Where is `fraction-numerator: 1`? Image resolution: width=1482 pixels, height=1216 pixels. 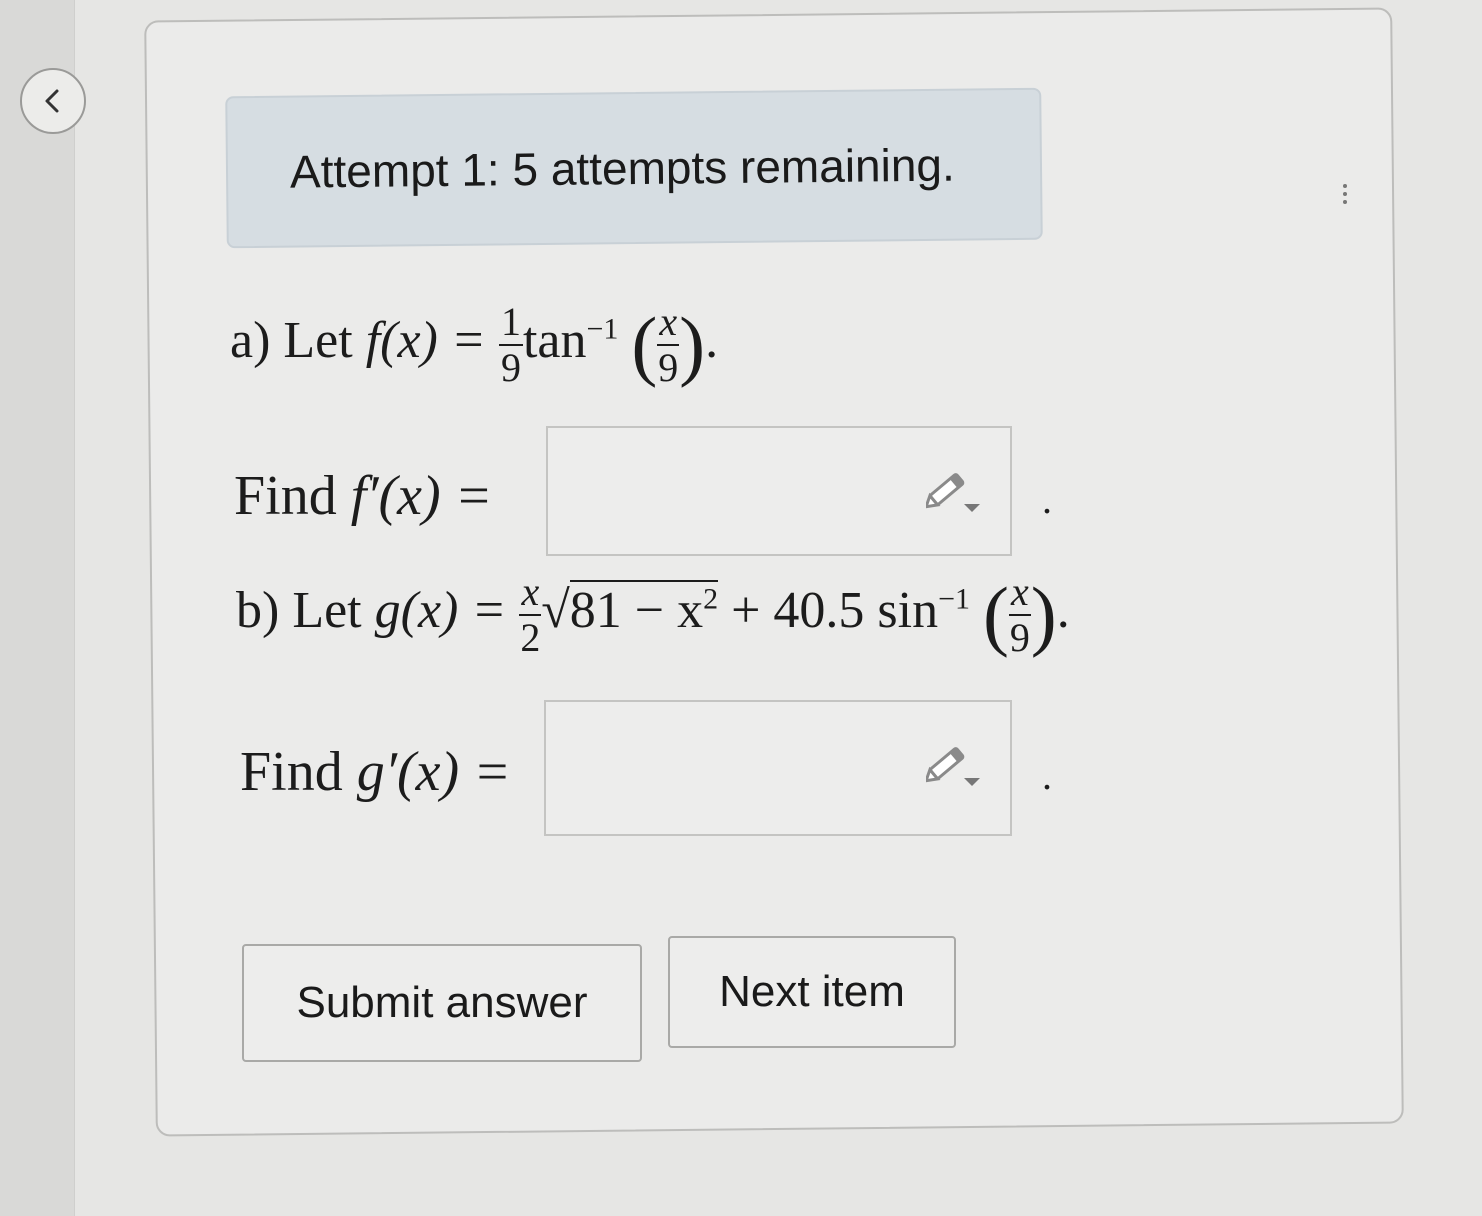
fraction-numerator: 1 is located at coordinates (510, 322).